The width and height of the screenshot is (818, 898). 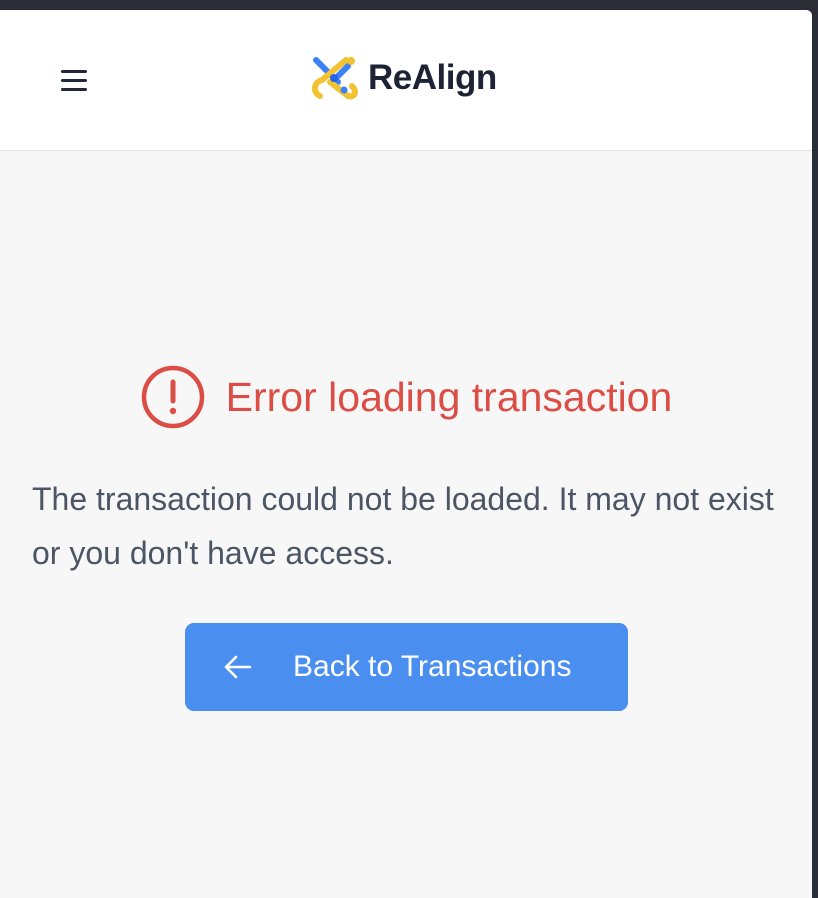 What do you see at coordinates (74, 80) in the screenshot?
I see `hamburger-menu-icon` at bounding box center [74, 80].